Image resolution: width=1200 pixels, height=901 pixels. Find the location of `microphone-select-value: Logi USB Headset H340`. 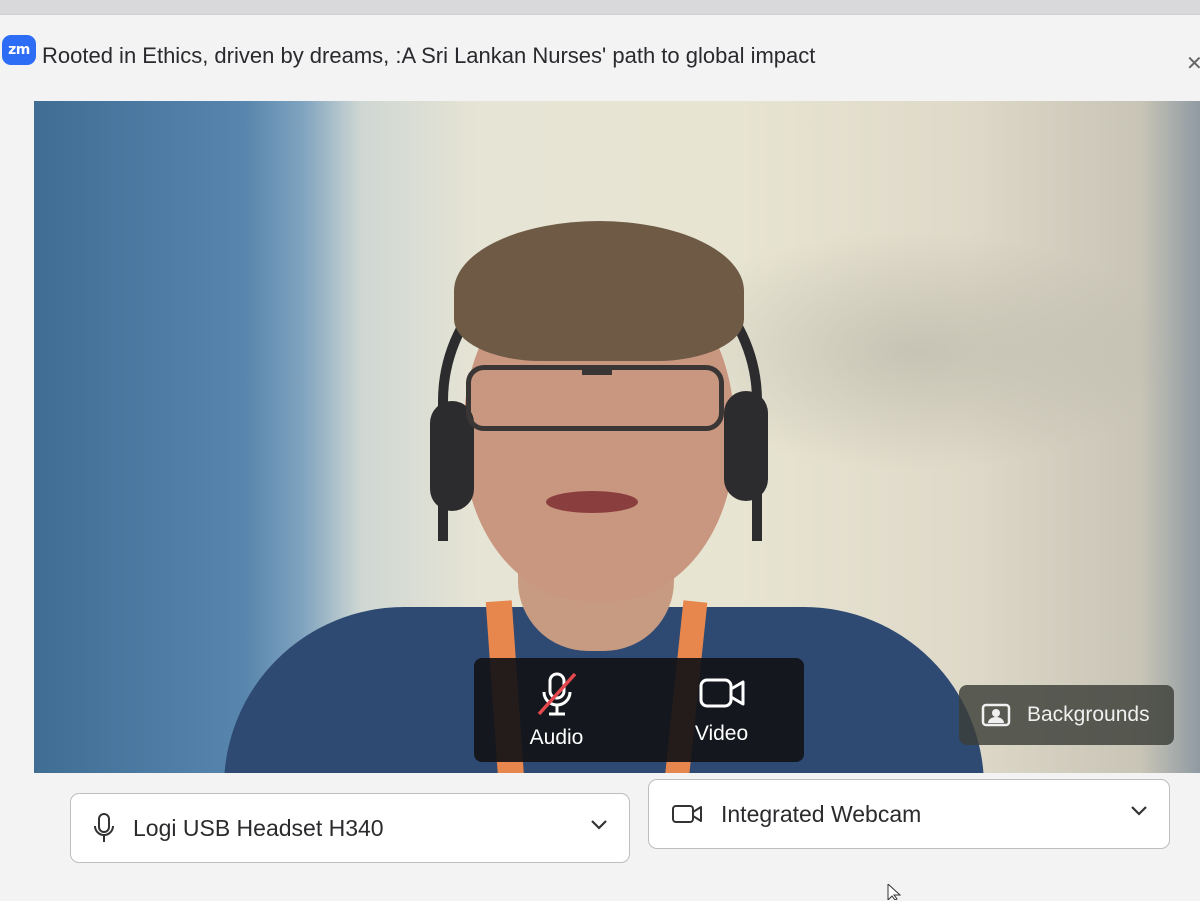

microphone-select-value: Logi USB Headset H340 is located at coordinates (258, 827).